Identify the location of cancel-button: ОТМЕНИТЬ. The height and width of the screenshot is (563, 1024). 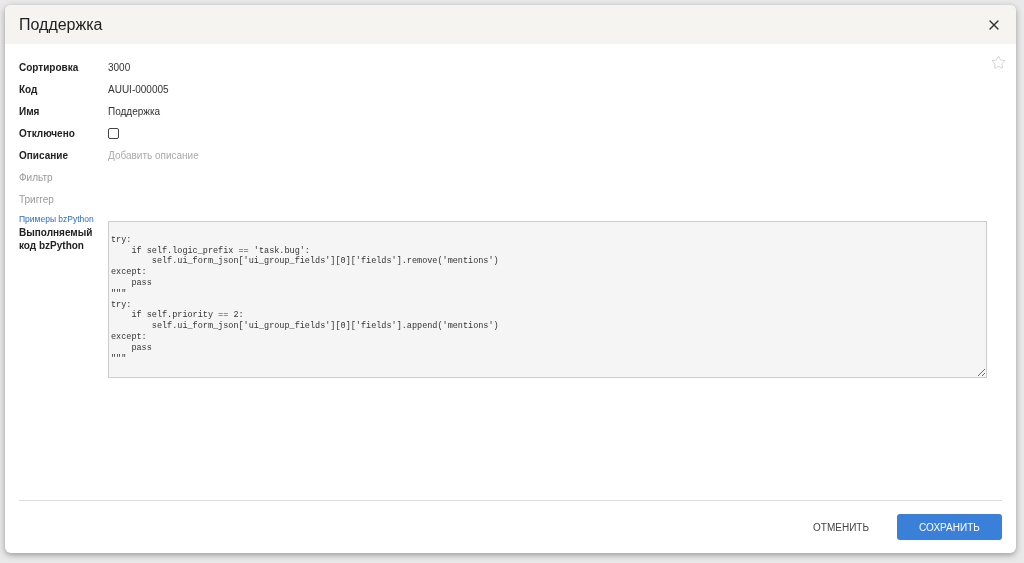
(841, 527).